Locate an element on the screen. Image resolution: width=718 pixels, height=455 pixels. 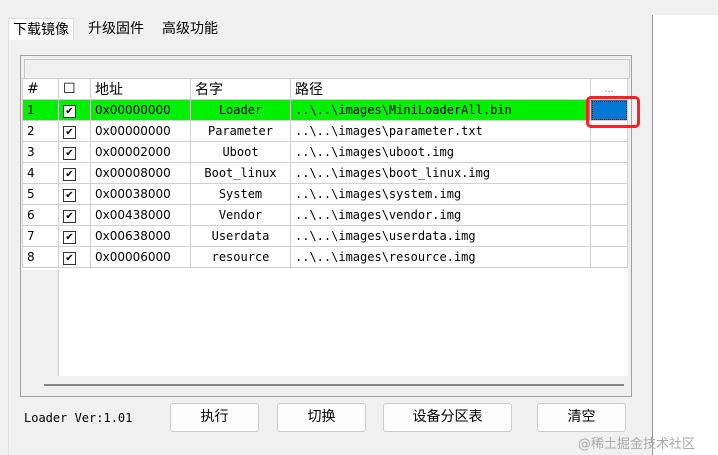
col-path: 路径 is located at coordinates (440, 89).